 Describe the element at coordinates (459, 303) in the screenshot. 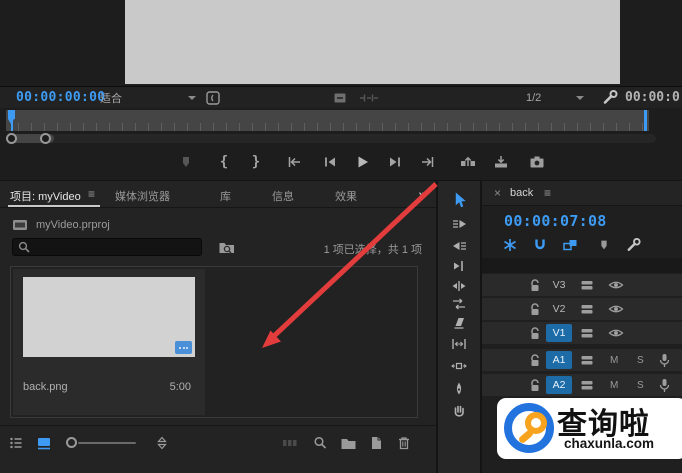

I see `rate-stretch-tool` at that location.